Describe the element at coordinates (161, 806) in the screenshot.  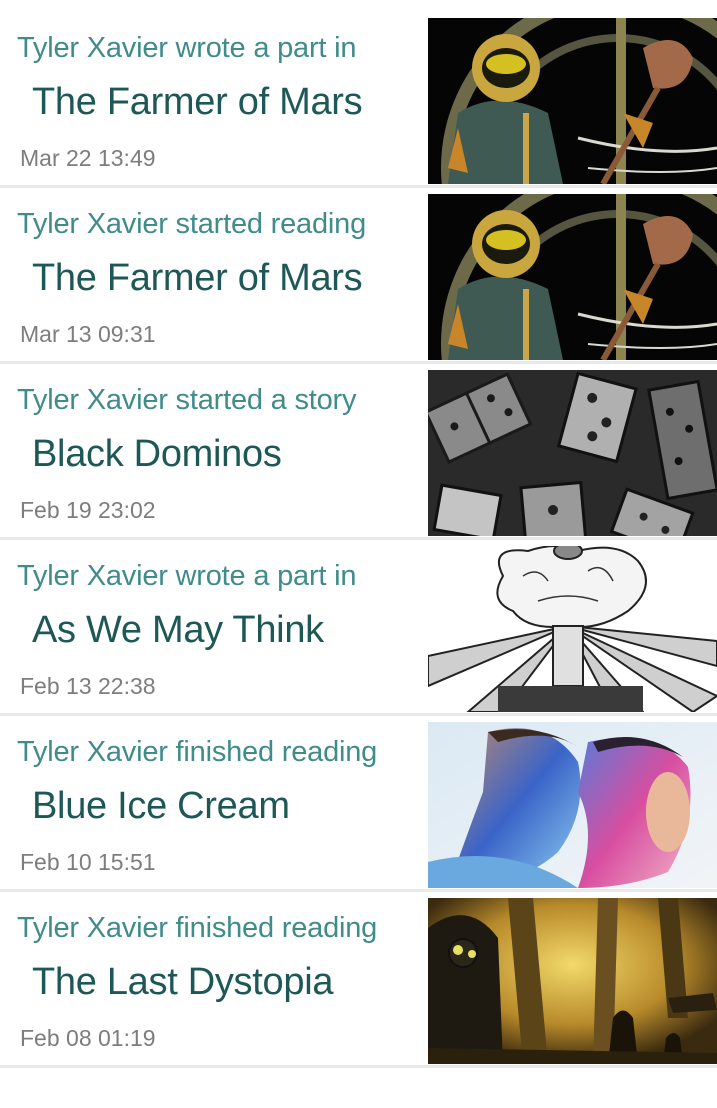
I see `story-title: Blue Ice Cream` at that location.